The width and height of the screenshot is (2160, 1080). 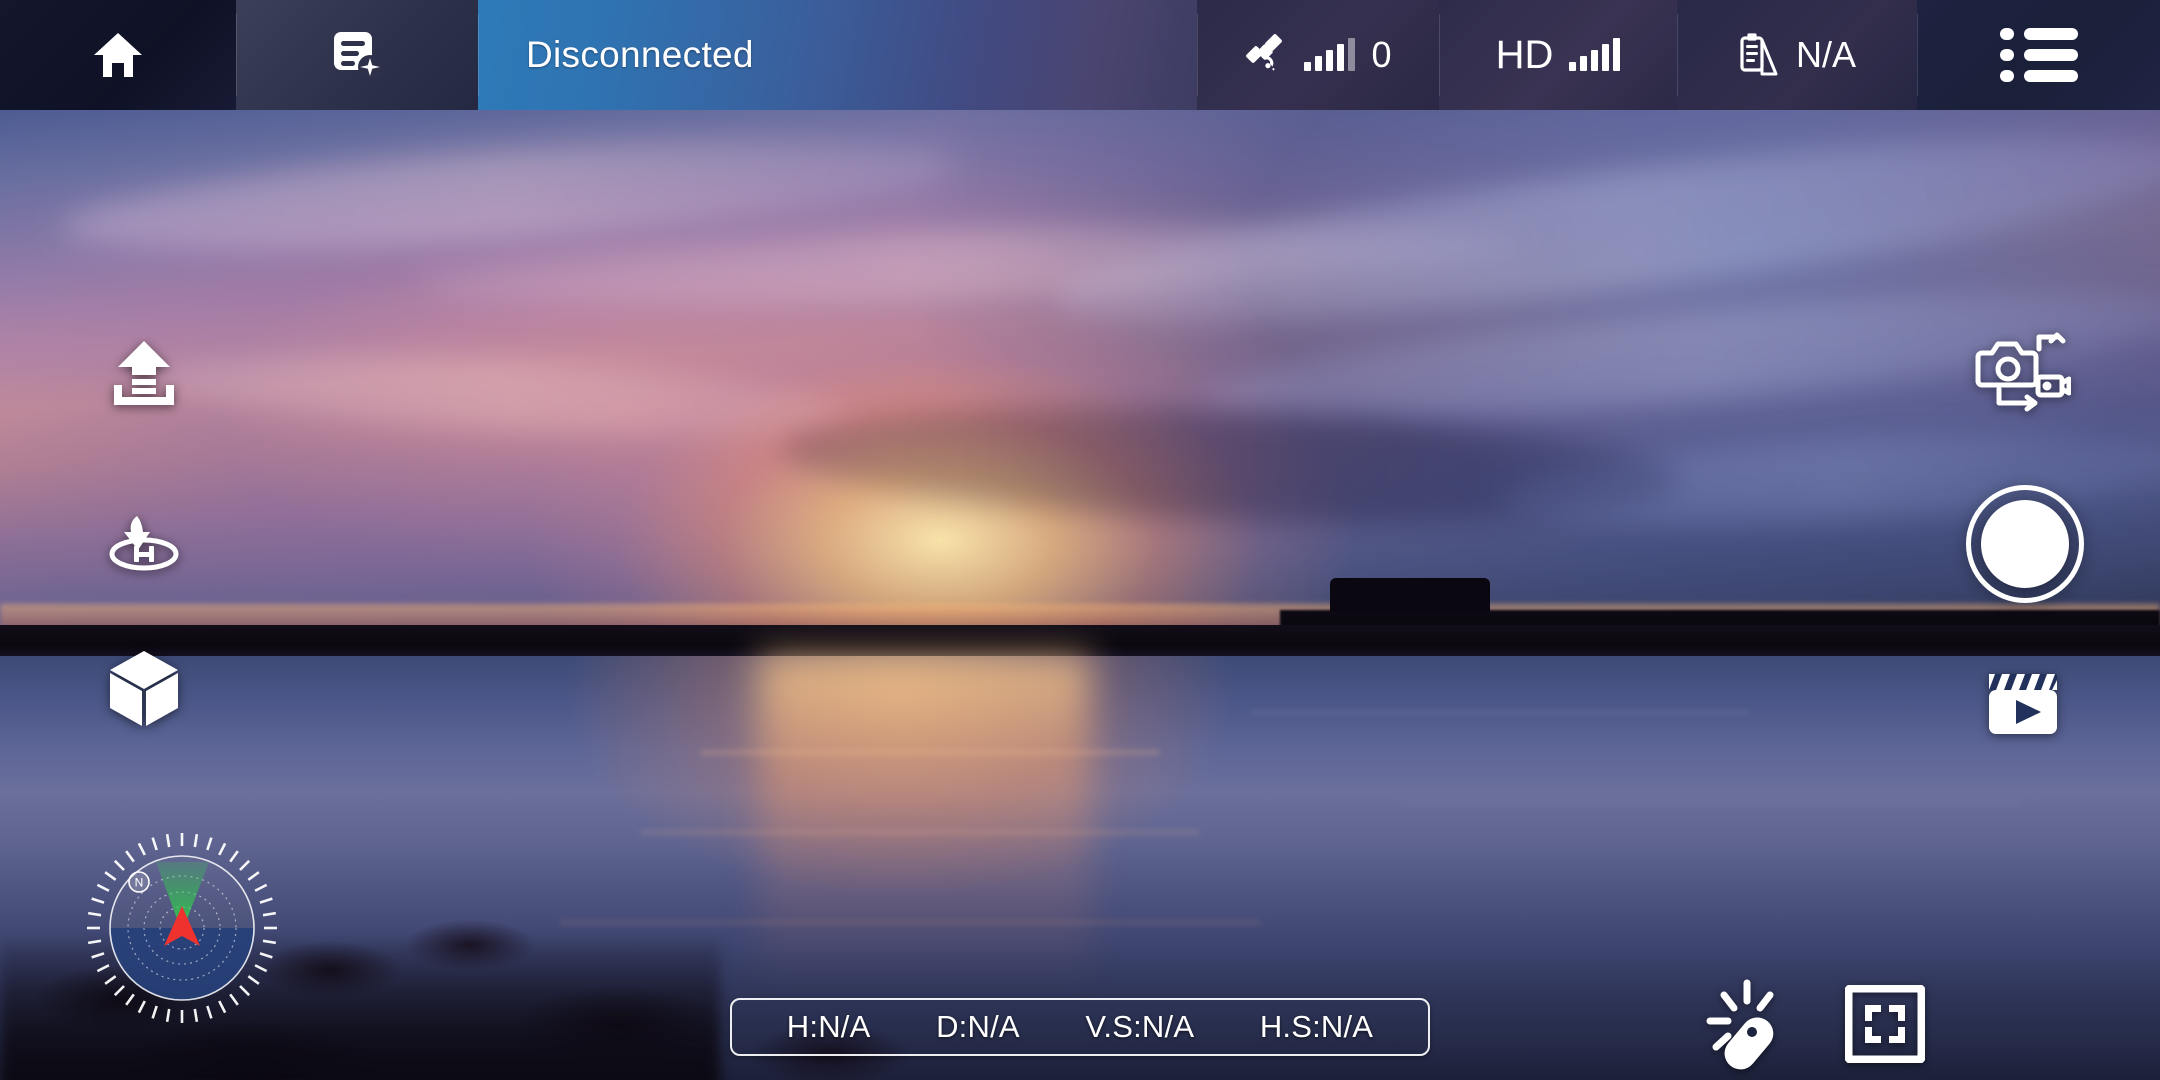 I want to click on video-quality-label: HD, so click(x=1524, y=54).